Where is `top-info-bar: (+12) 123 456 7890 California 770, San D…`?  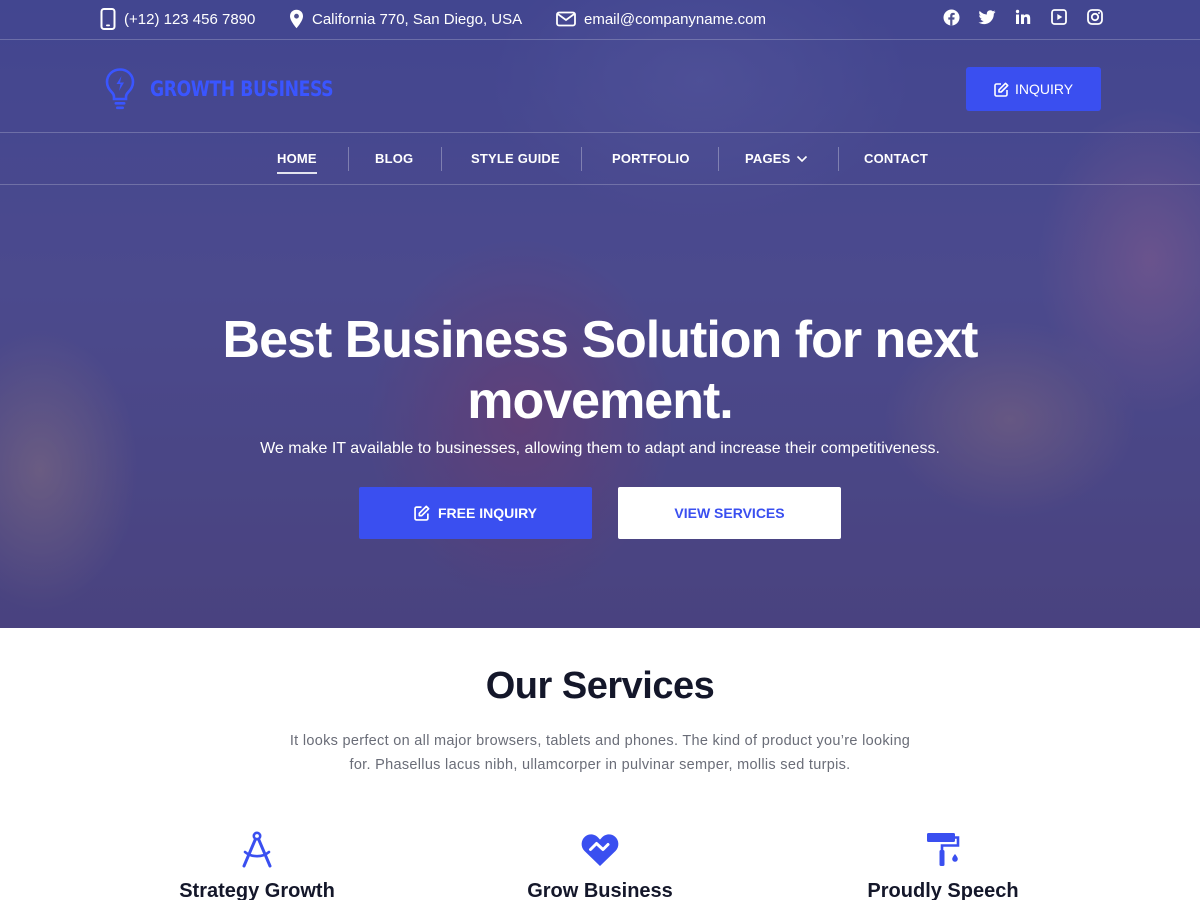 top-info-bar: (+12) 123 456 7890 California 770, San D… is located at coordinates (600, 20).